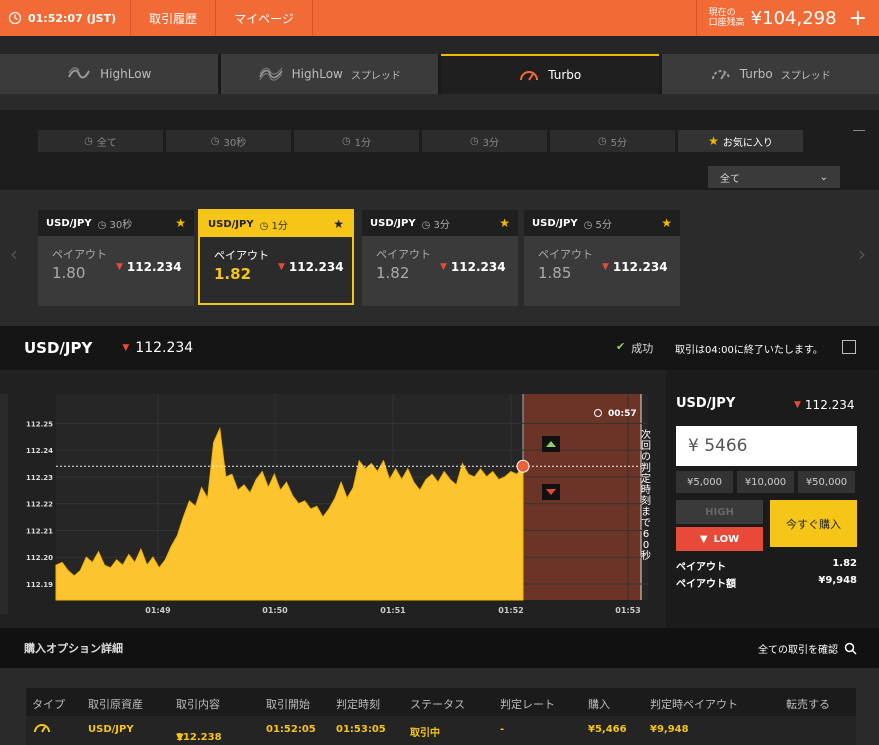  What do you see at coordinates (770, 74) in the screenshot?
I see `tab-turbo-spread: Turbo スプレッド` at bounding box center [770, 74].